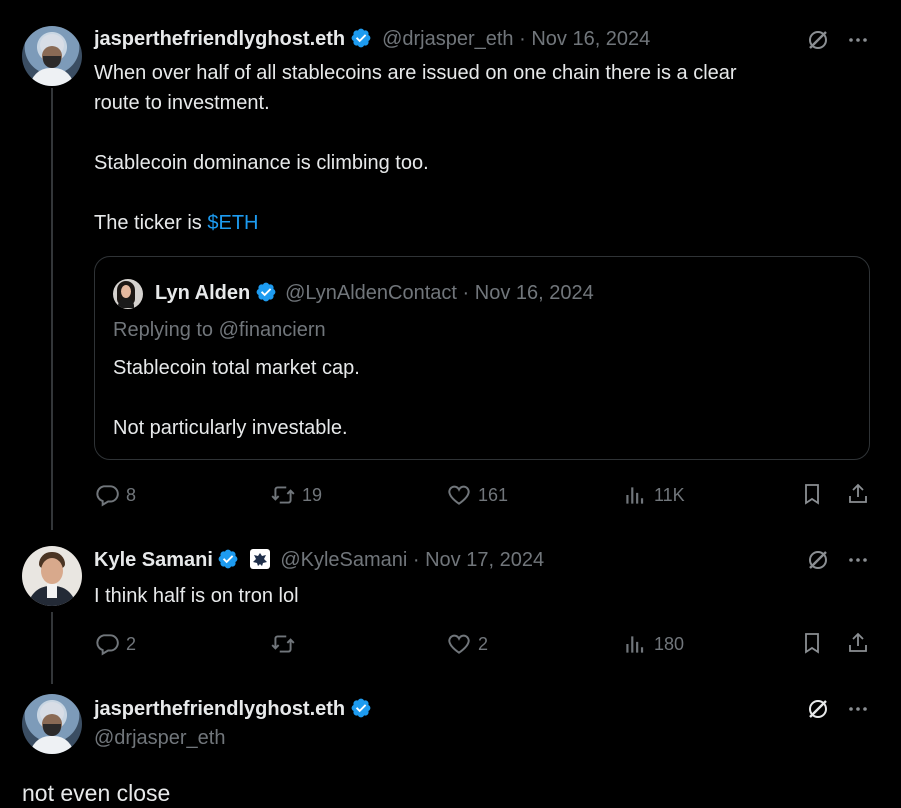  What do you see at coordinates (232, 223) in the screenshot?
I see `cashtag-link: $ETH` at bounding box center [232, 223].